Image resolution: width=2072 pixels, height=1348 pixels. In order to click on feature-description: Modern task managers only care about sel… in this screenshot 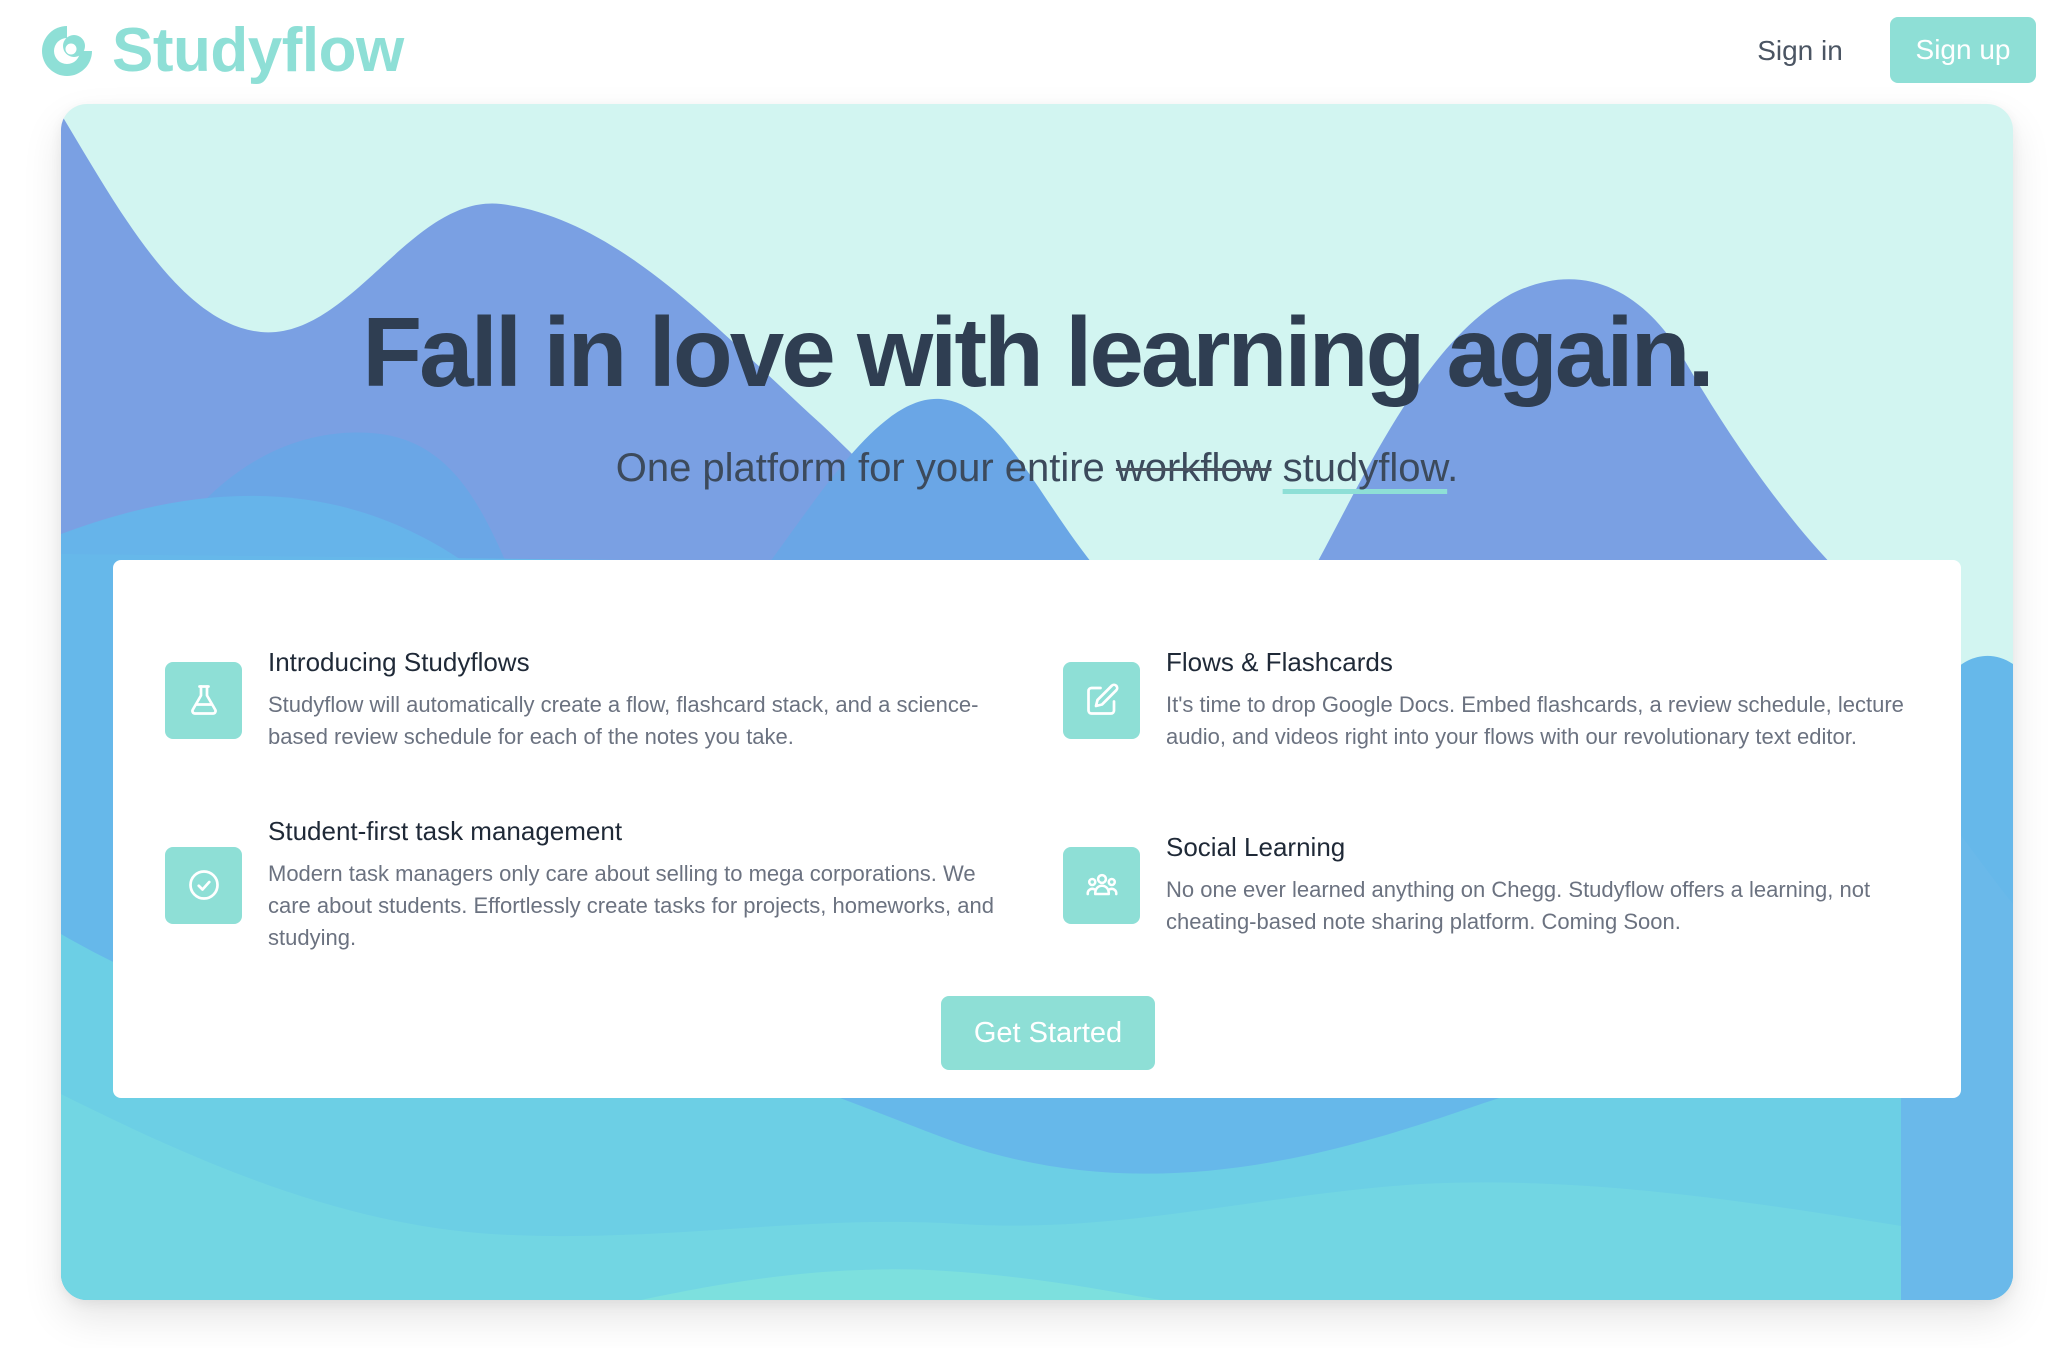, I will do `click(631, 905)`.